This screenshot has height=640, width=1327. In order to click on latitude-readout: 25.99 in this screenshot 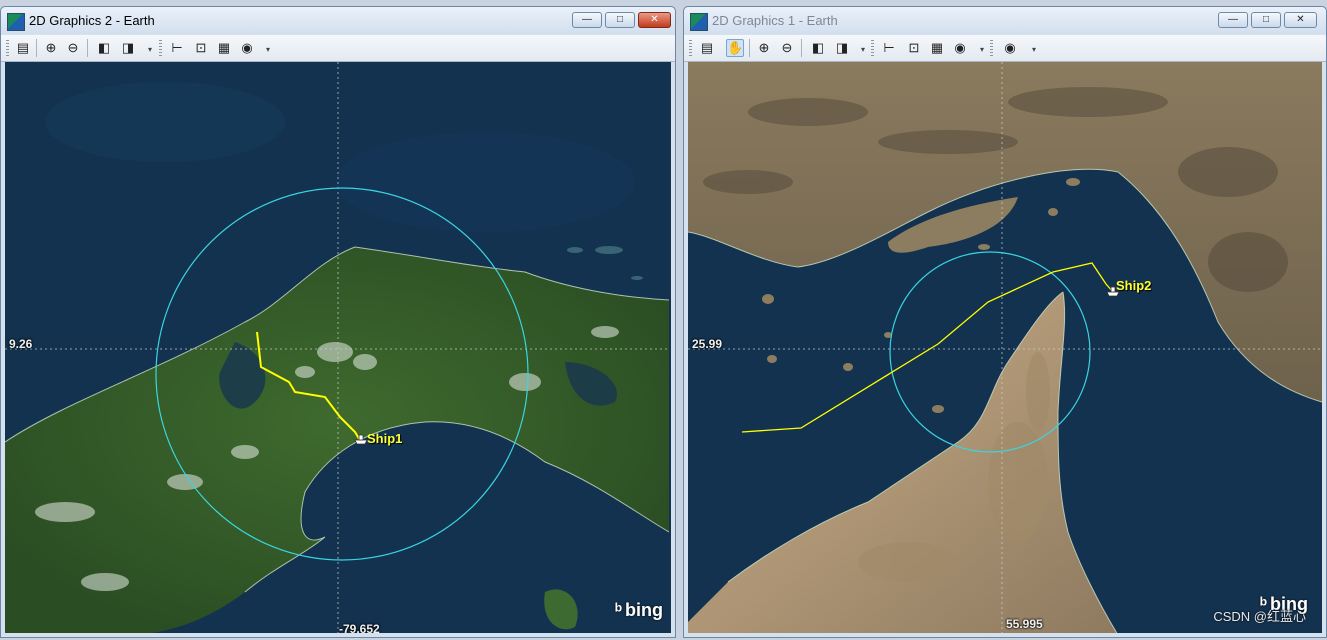, I will do `click(707, 344)`.